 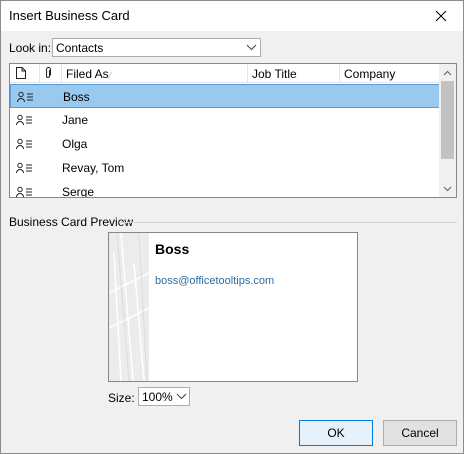 I want to click on window-title: Insert Business Card, so click(x=69, y=15).